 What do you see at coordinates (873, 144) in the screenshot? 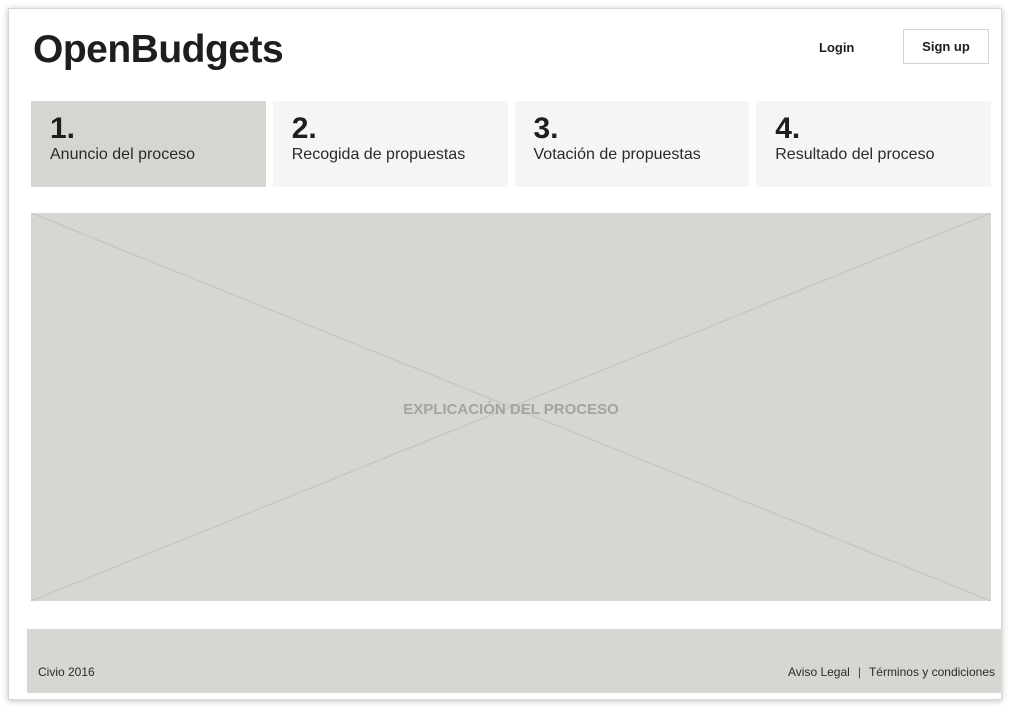
I see `step-4-tab: 4. Resultado del proceso` at bounding box center [873, 144].